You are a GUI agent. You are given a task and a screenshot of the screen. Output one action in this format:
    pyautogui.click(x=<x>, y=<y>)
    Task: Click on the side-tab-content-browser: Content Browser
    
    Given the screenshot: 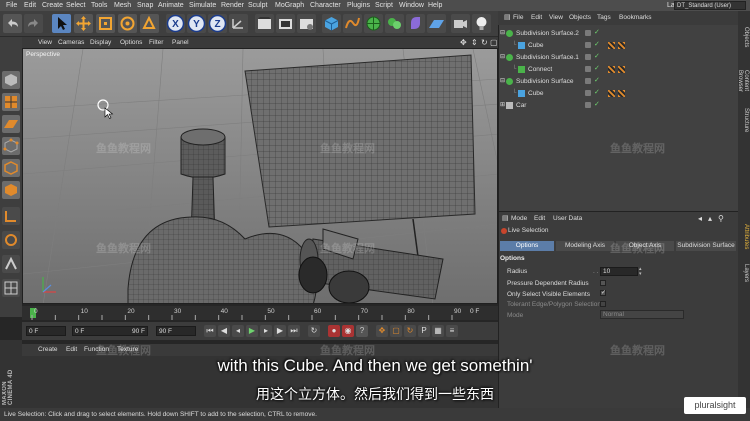 What is the action you would take?
    pyautogui.click(x=743, y=81)
    